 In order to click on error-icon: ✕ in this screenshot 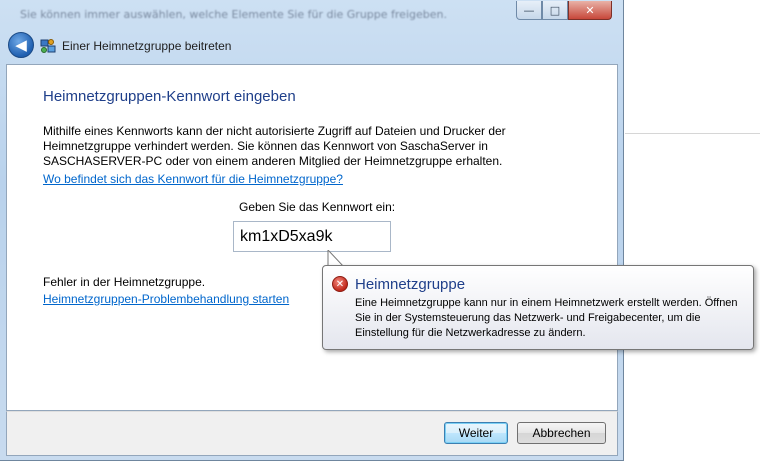, I will do `click(340, 284)`.